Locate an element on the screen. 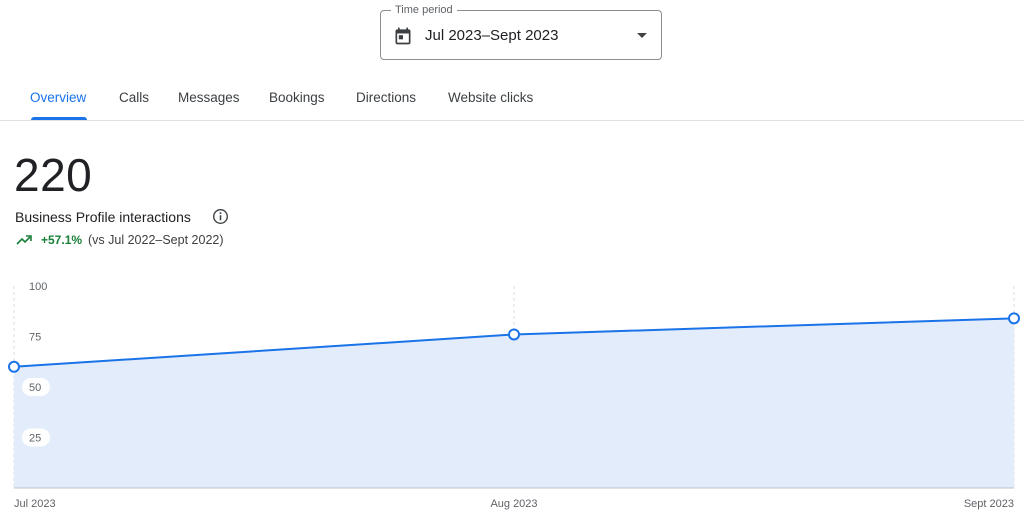 Image resolution: width=1024 pixels, height=518 pixels. y-tick-label: 25 is located at coordinates (35, 439).